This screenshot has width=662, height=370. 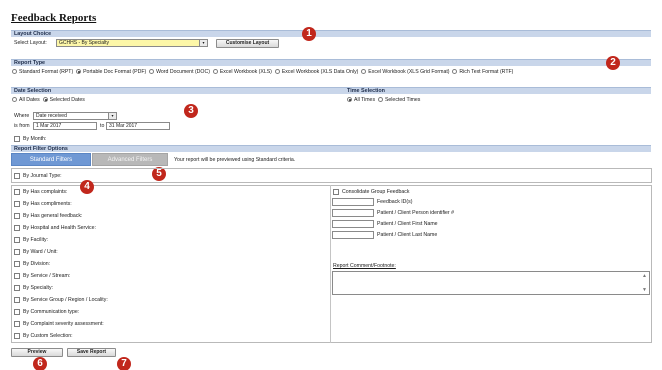 What do you see at coordinates (132, 43) in the screenshot?
I see `layout-select: GCHHS - By Specialty ▾` at bounding box center [132, 43].